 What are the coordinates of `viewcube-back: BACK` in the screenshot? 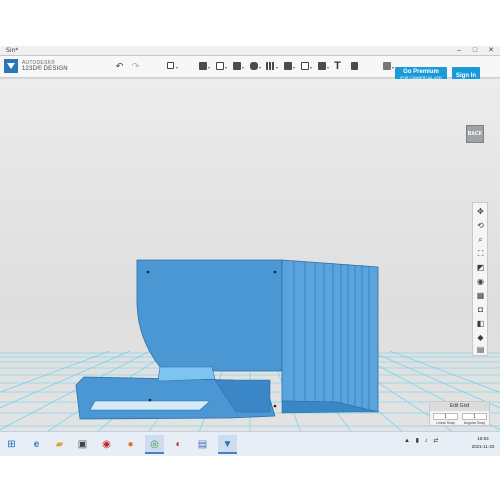 It's located at (475, 134).